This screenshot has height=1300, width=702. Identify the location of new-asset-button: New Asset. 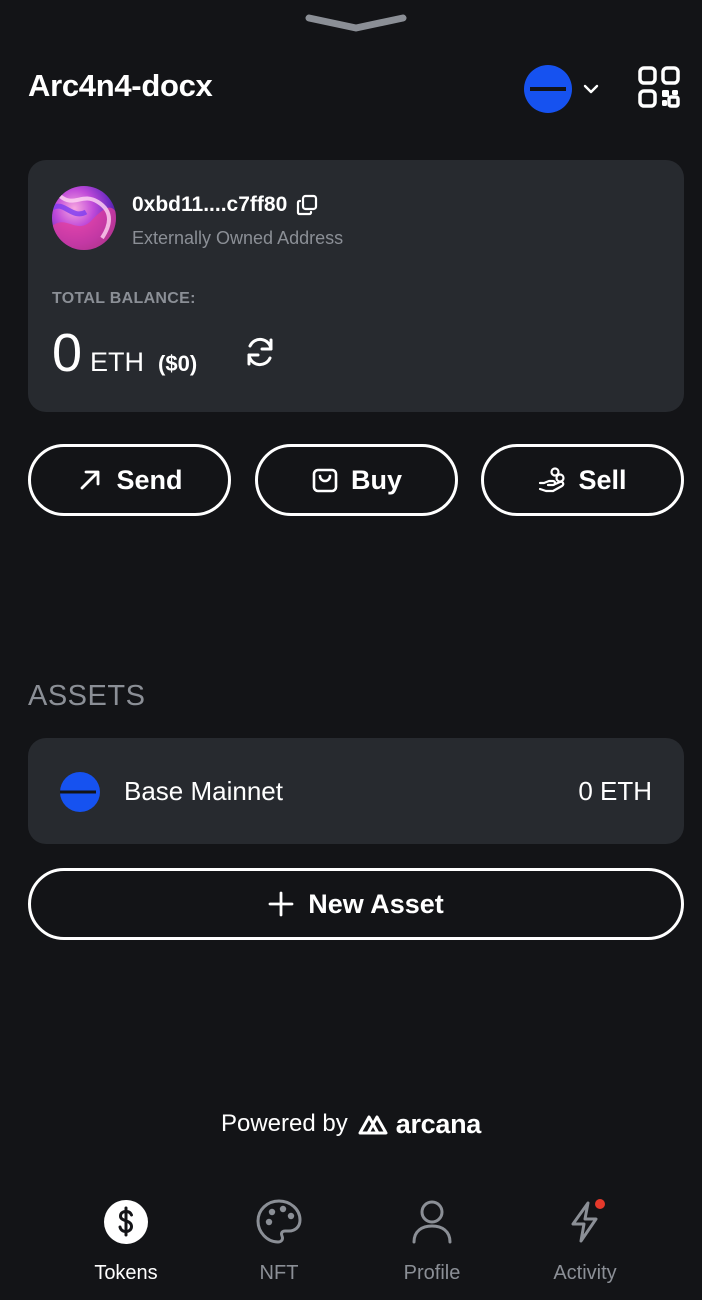
(356, 904).